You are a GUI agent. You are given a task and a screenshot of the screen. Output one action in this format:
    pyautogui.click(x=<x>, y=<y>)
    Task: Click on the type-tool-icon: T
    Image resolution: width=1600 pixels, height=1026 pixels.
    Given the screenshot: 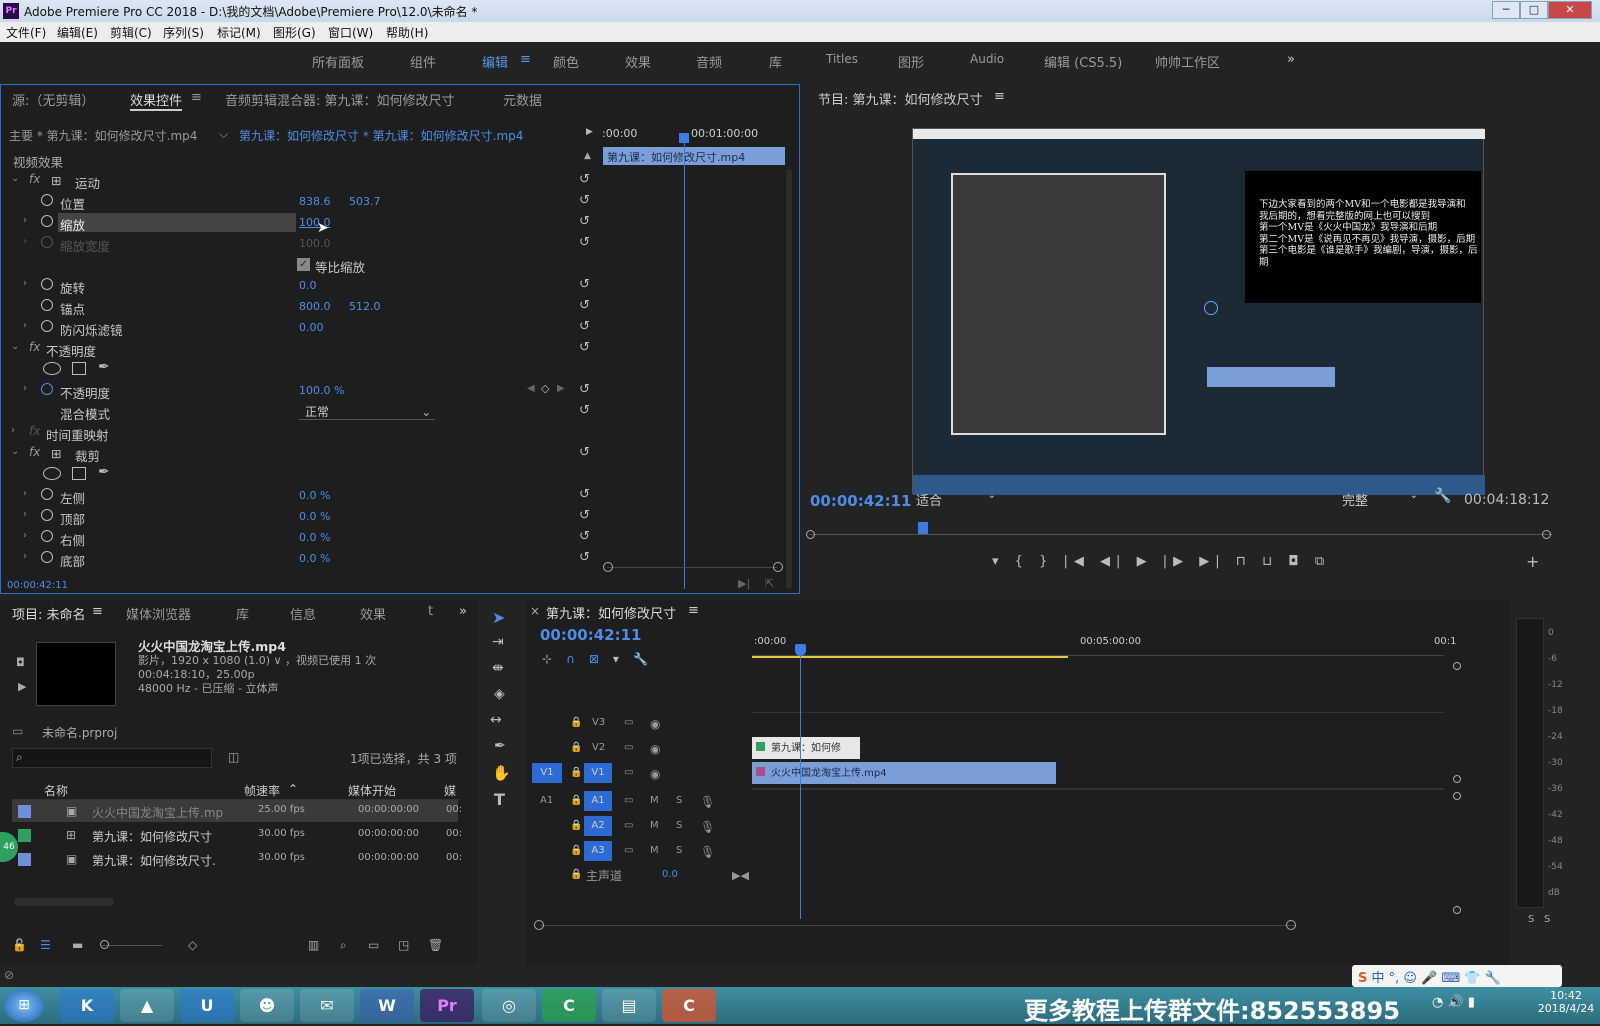 What is the action you would take?
    pyautogui.click(x=499, y=799)
    